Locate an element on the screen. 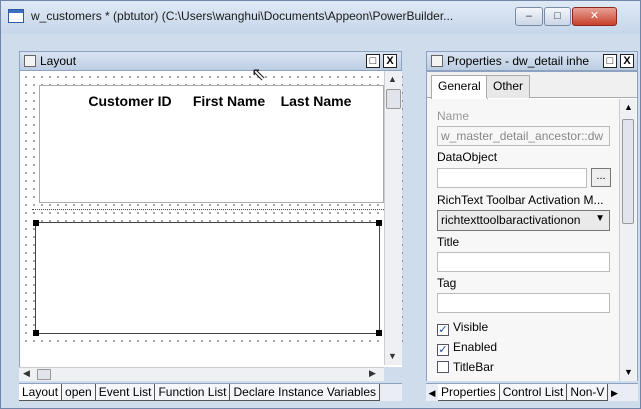 This screenshot has height=409, width=641. column-header-first-name: First Name is located at coordinates (229, 101).